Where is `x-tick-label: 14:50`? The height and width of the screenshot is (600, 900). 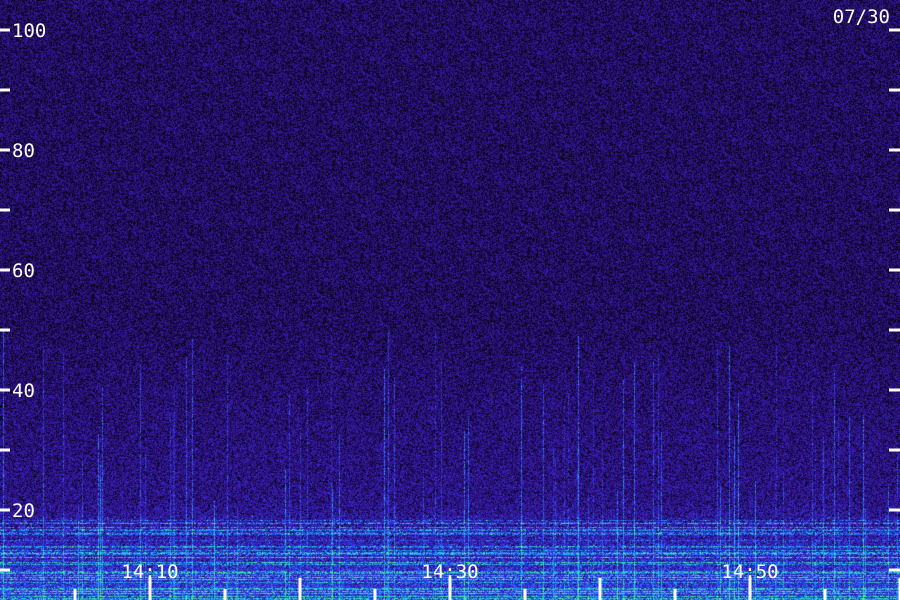 x-tick-label: 14:50 is located at coordinates (749, 572).